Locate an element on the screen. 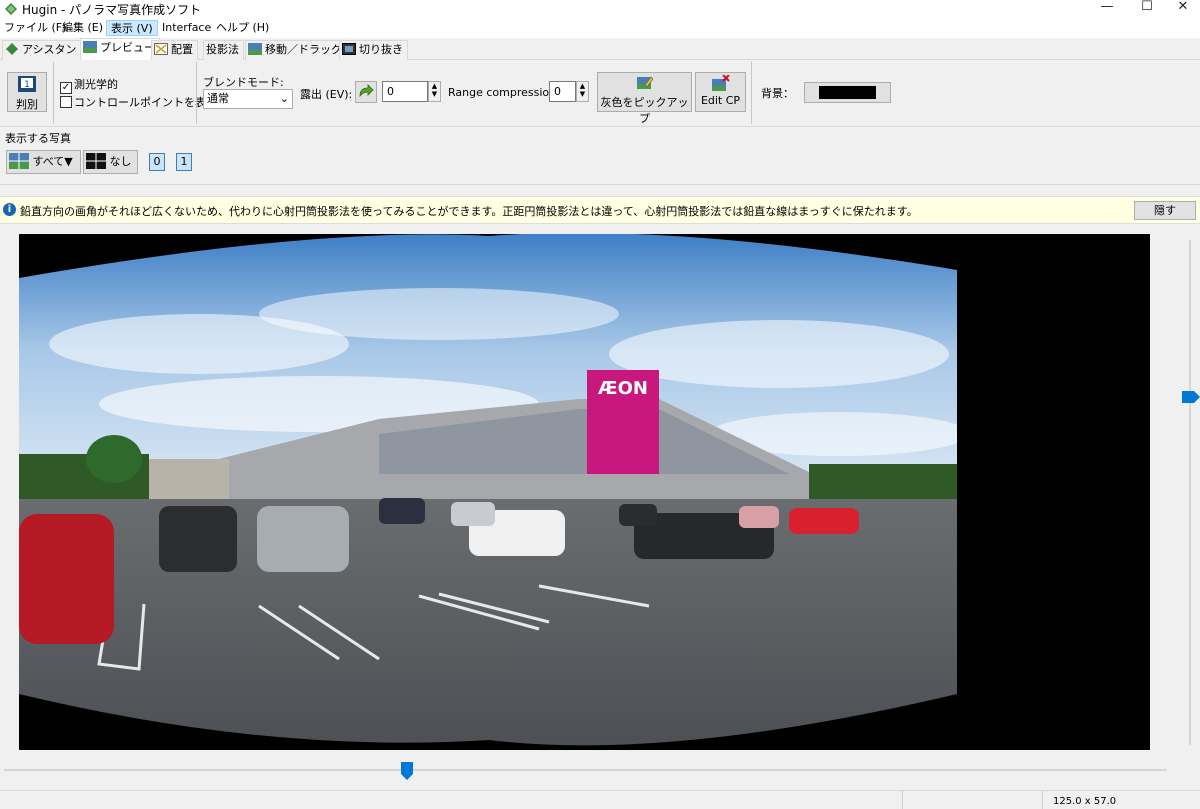 Image resolution: width=1200 pixels, height=809 pixels. photometric-check: ✓ is located at coordinates (66, 88).